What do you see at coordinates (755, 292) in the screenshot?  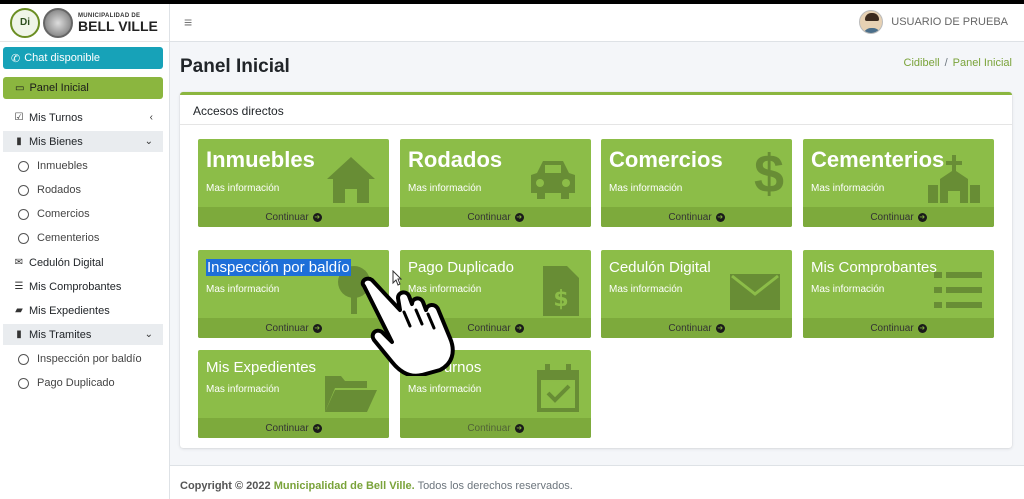 I see `envelope-icon` at bounding box center [755, 292].